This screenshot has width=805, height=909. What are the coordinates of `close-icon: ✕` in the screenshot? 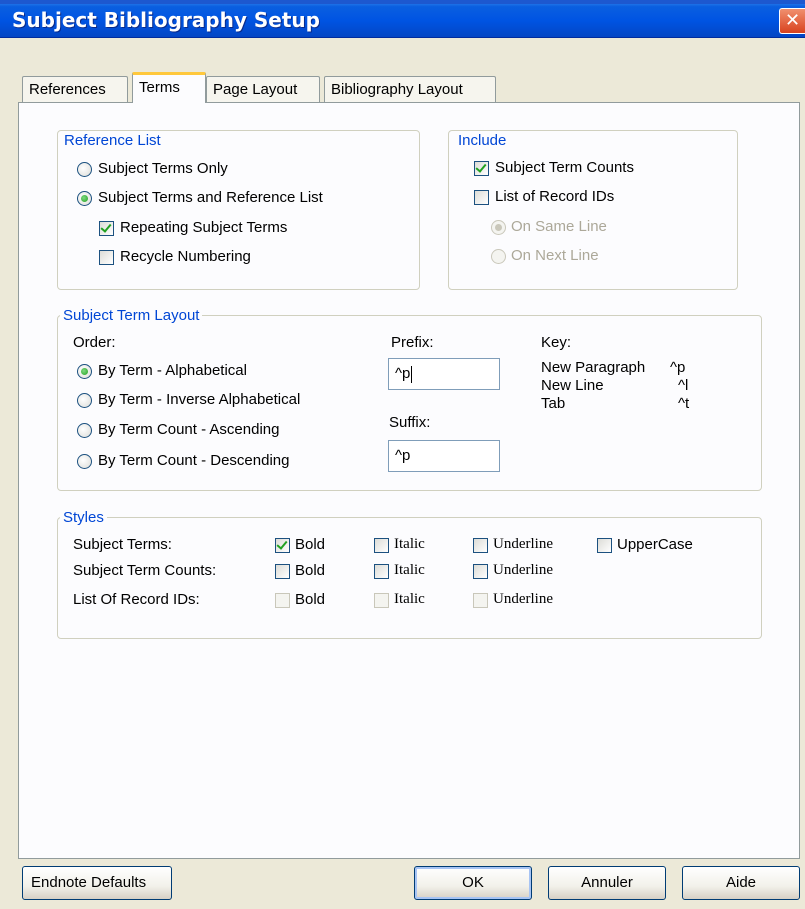 It's located at (792, 20).